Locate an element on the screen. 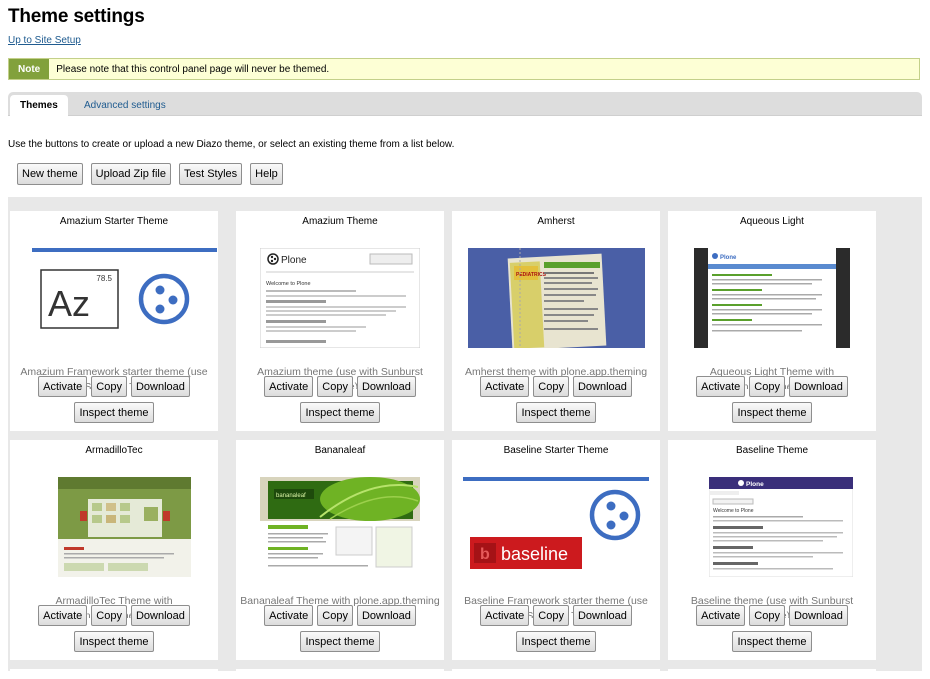  baseline-theme-welcome: Welcome to Plone is located at coordinates (733, 511).